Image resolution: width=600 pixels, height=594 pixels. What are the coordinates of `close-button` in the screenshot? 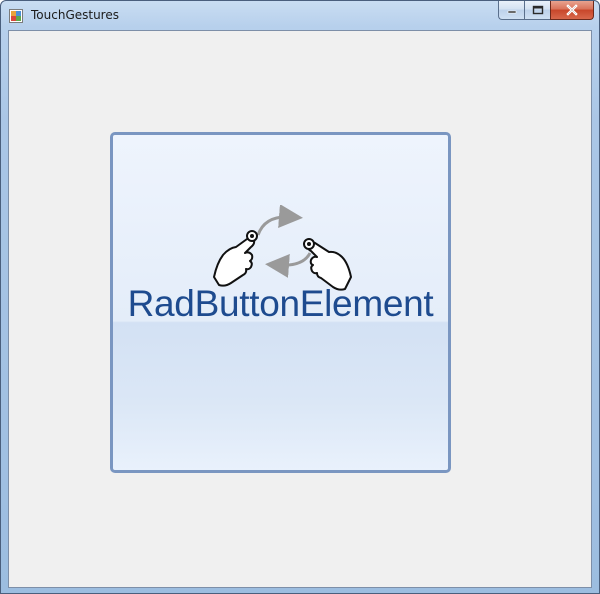 It's located at (572, 10).